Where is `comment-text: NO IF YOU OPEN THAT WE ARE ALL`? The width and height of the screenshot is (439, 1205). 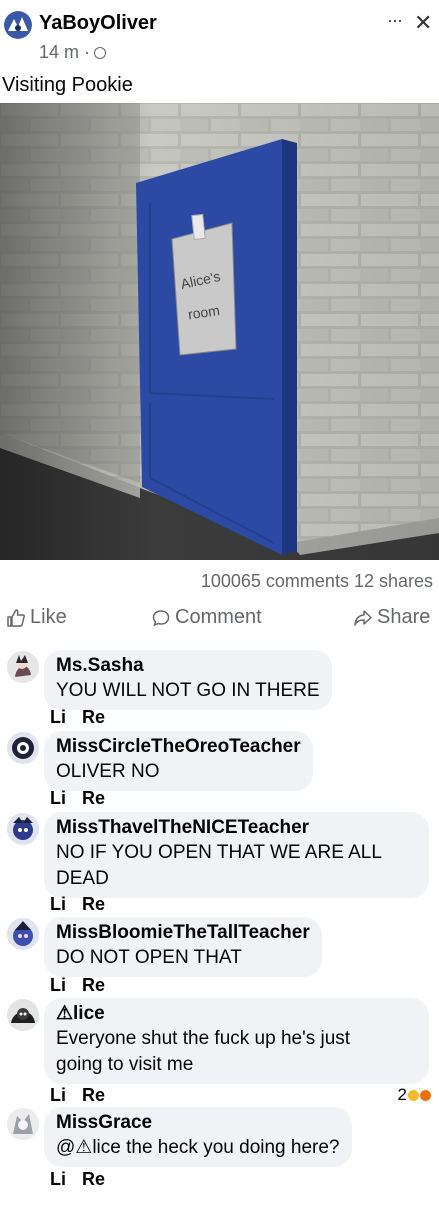
comment-text: NO IF YOU OPEN THAT WE ARE ALL is located at coordinates (219, 852).